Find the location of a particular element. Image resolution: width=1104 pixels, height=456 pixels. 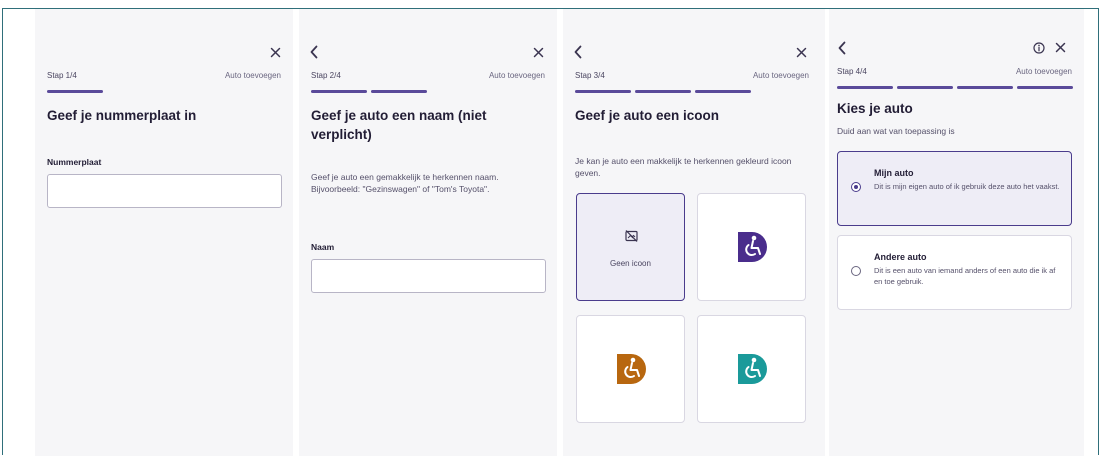

wheelchair-orange-icon is located at coordinates (631, 369).